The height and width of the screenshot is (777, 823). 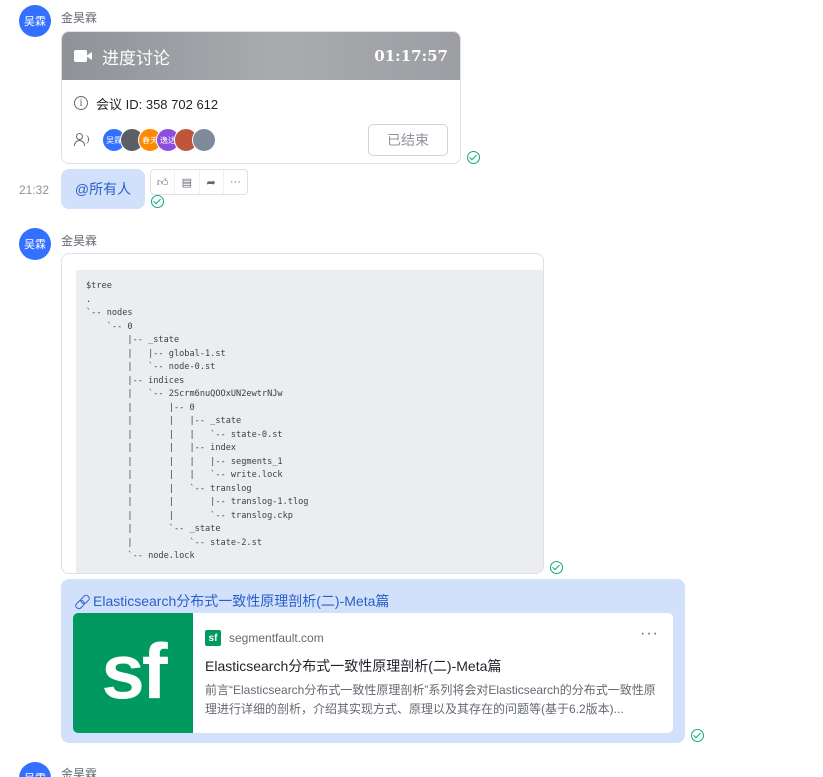 I want to click on thumbs-up-icon: 👍︎, so click(x=163, y=182).